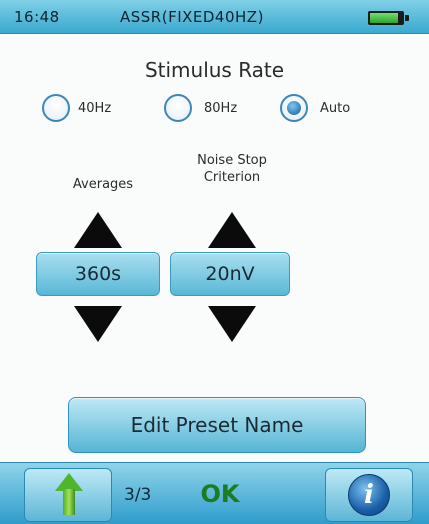 This screenshot has height=524, width=429. What do you see at coordinates (294, 108) in the screenshot?
I see `radio-auto` at bounding box center [294, 108].